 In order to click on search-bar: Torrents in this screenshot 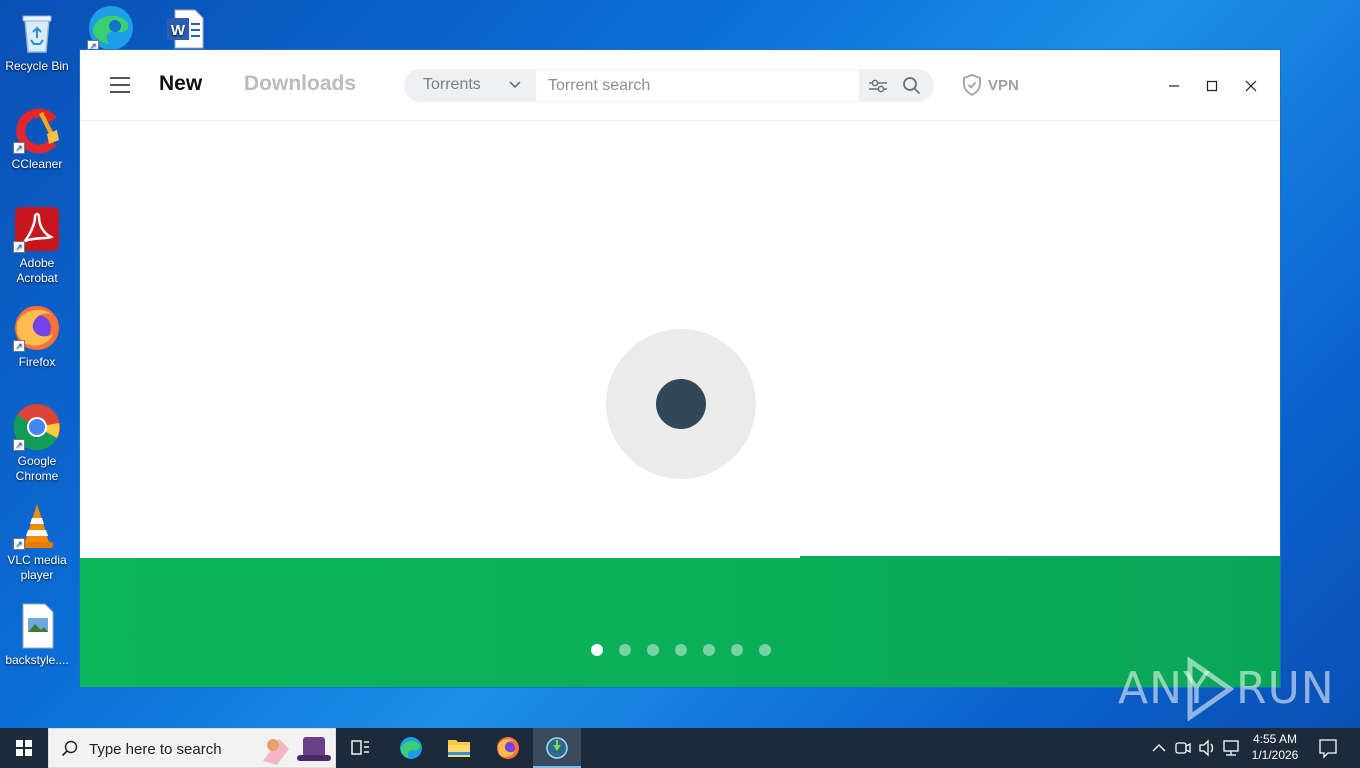, I will do `click(669, 85)`.